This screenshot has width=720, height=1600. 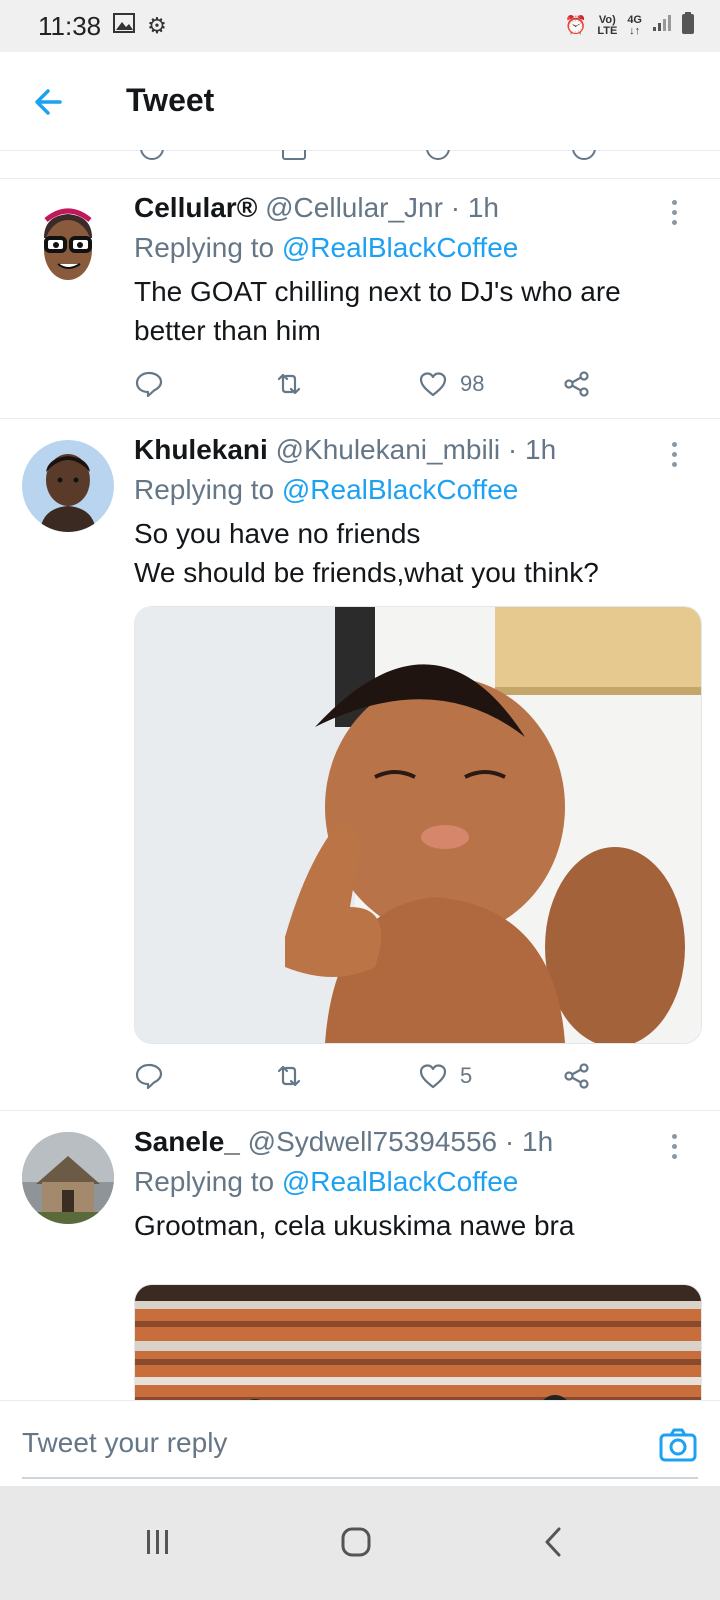 I want to click on like-count: 98, so click(x=472, y=383).